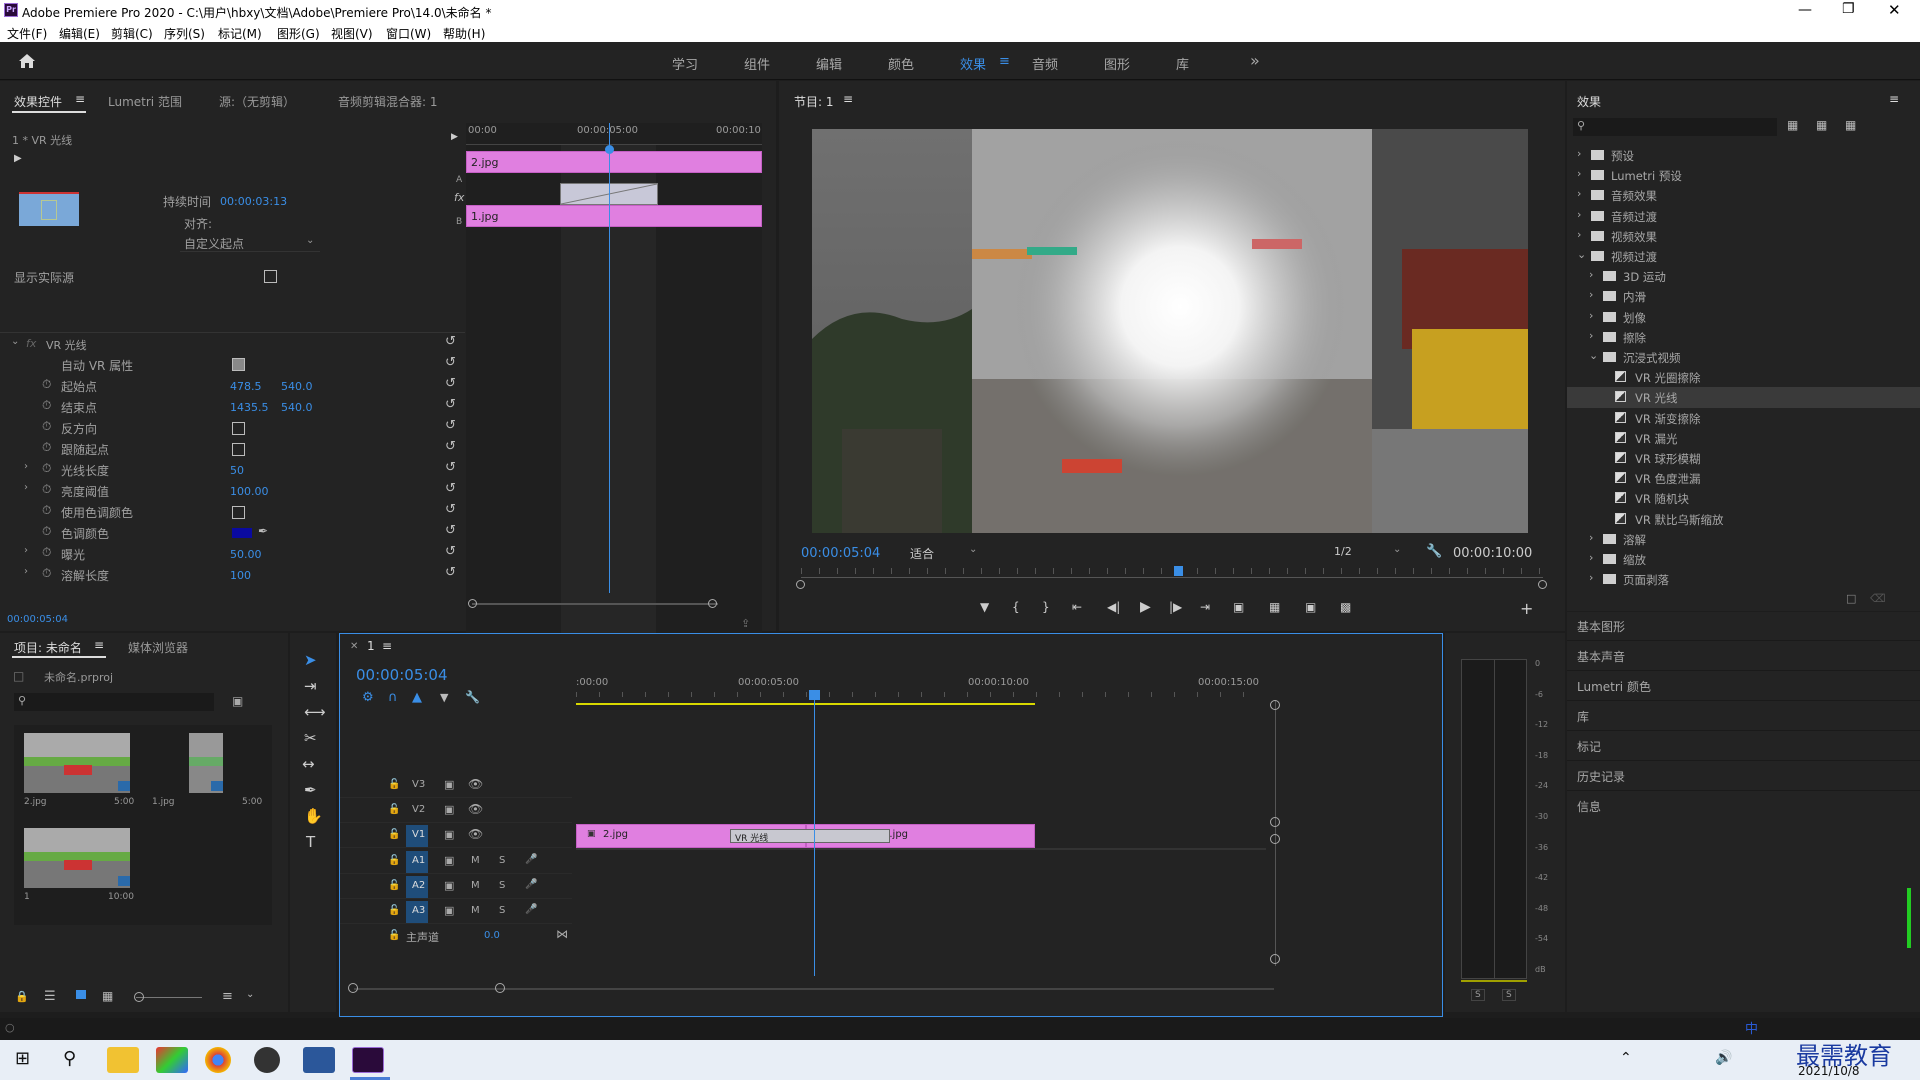 The image size is (1920, 1080). Describe the element at coordinates (27, 33) in the screenshot. I see `menu-file: 文件(F)` at that location.